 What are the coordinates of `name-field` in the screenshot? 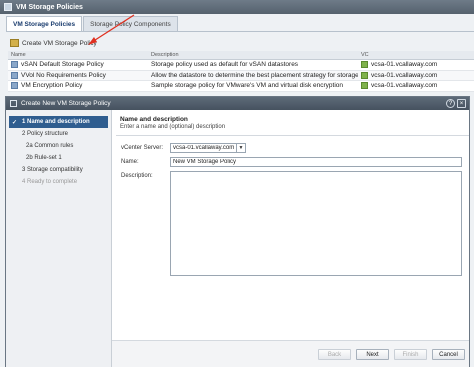 It's located at (316, 162).